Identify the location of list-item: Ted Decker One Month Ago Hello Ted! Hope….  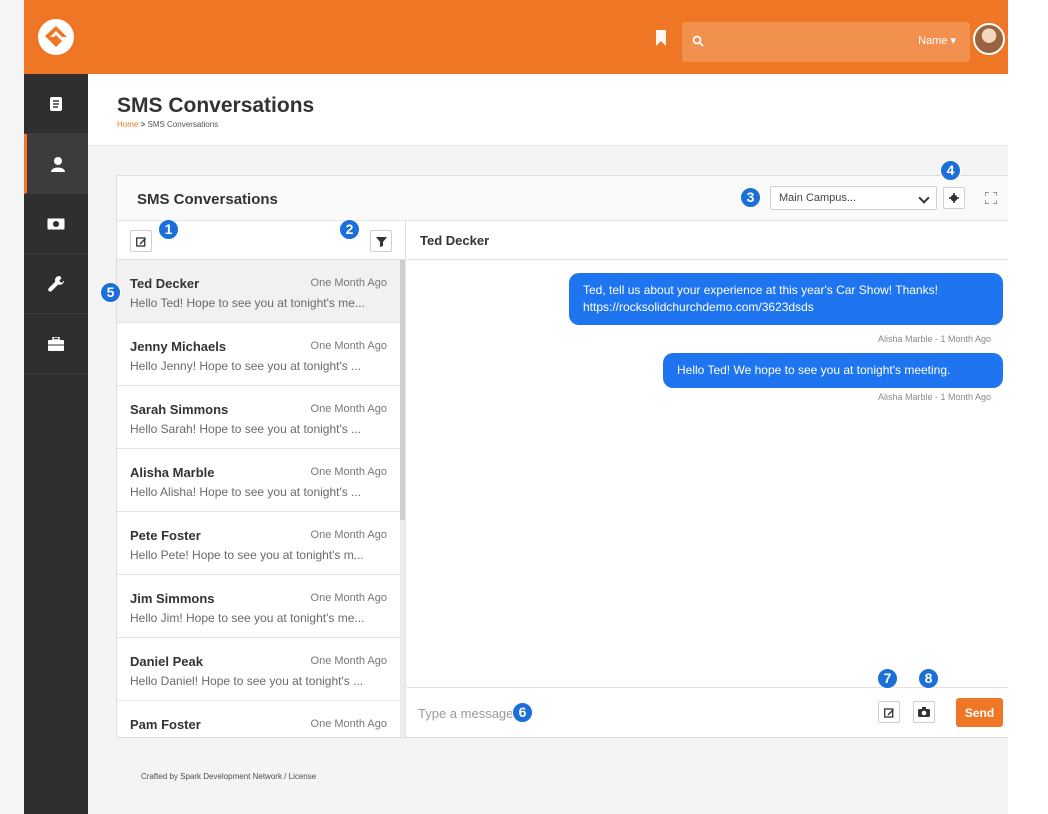
(259, 291).